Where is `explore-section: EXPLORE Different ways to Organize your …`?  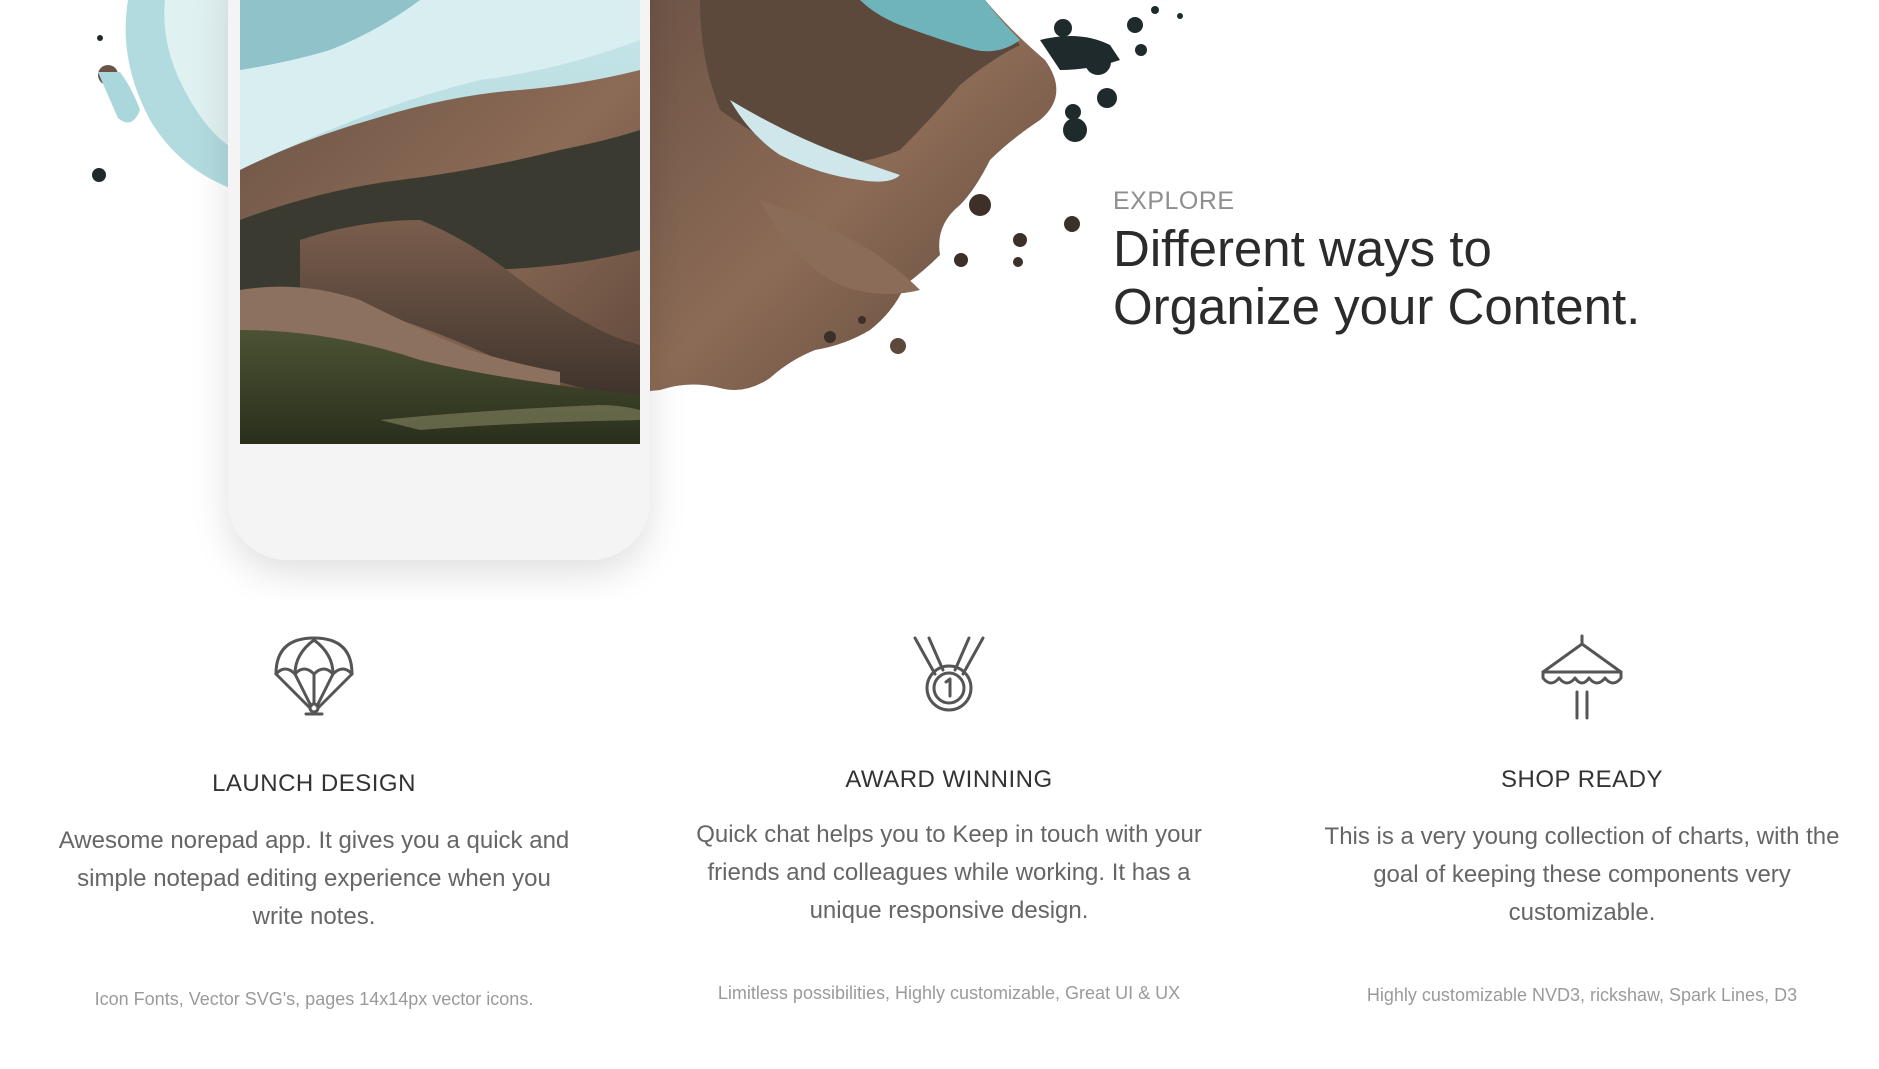
explore-section: EXPLORE Different ways to Organize your … is located at coordinates (1463, 261).